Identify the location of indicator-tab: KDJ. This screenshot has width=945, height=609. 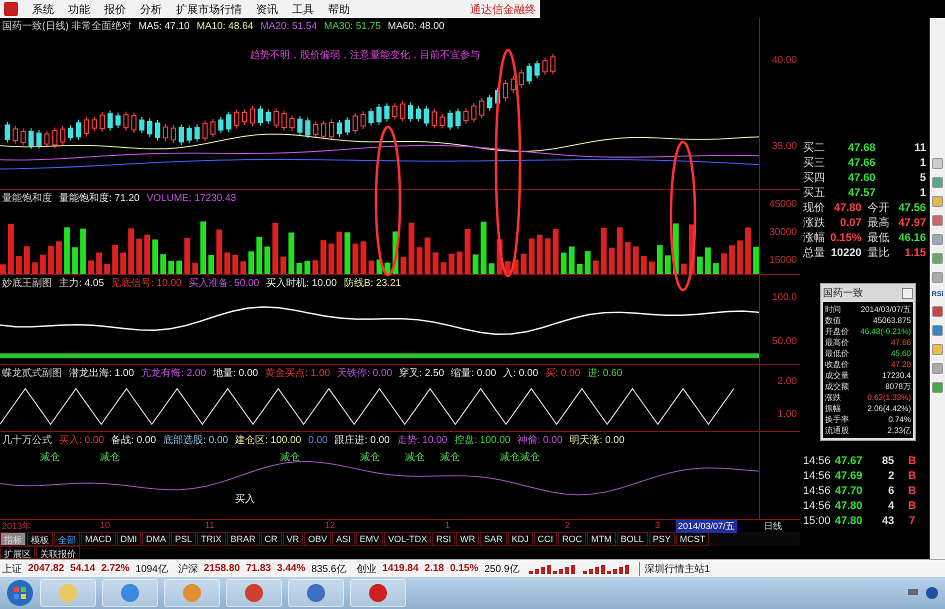
(520, 539).